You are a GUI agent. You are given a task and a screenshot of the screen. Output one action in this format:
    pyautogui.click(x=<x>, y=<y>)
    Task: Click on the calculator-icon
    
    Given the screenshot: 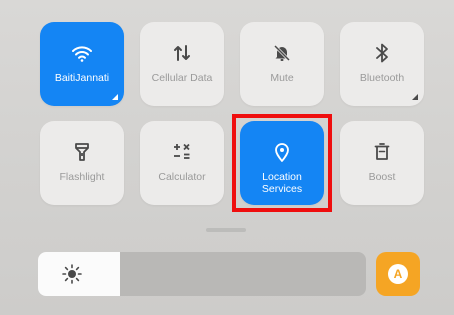 What is the action you would take?
    pyautogui.click(x=182, y=152)
    